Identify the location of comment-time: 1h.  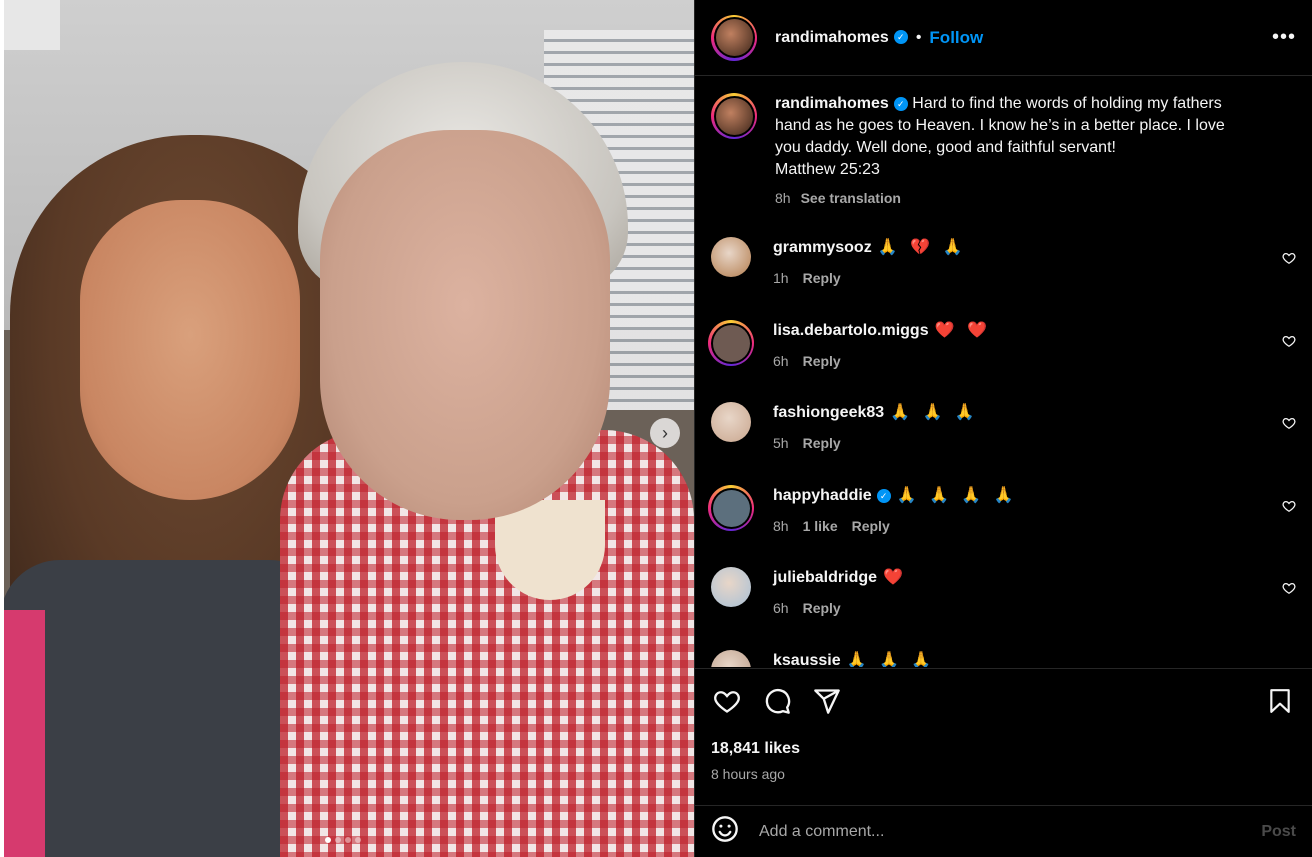
(781, 278).